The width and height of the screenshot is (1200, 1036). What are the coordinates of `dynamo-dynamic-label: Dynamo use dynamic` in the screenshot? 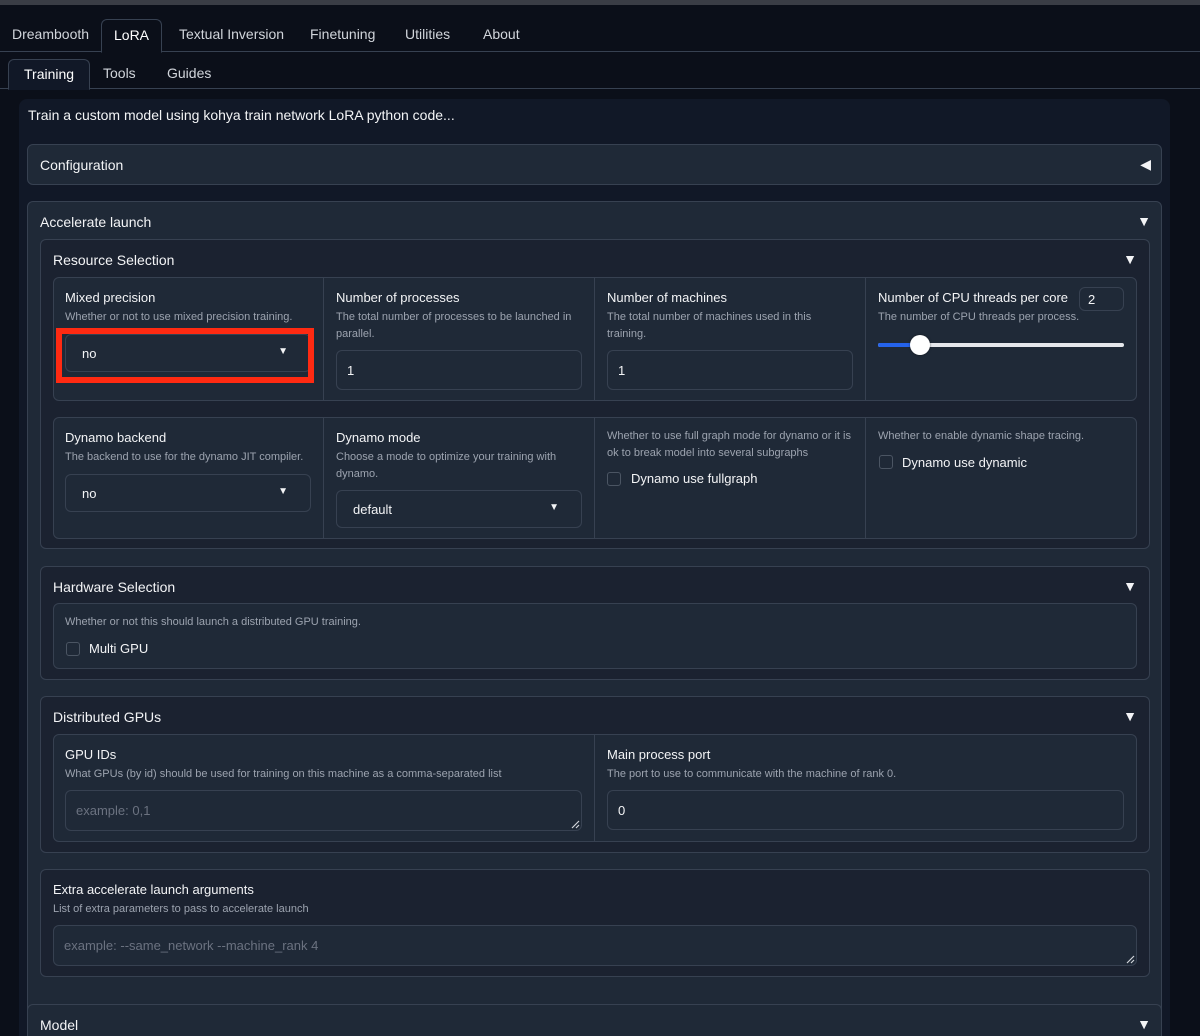 It's located at (964, 462).